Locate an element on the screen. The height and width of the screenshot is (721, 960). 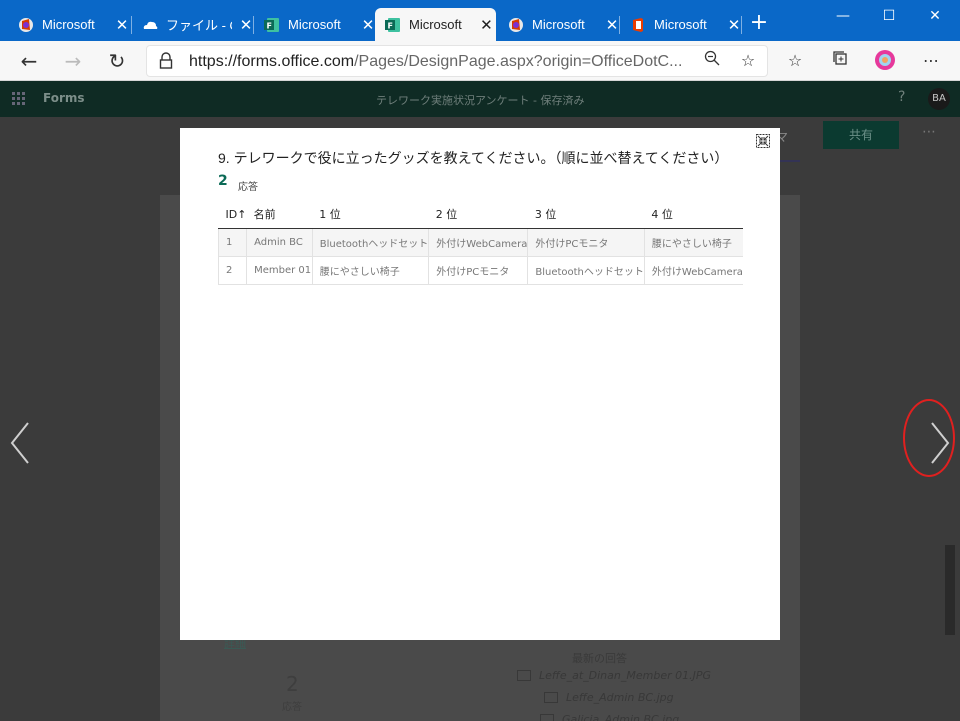
browser-tab-1: Microsoft ✕ is located at coordinates (70, 24).